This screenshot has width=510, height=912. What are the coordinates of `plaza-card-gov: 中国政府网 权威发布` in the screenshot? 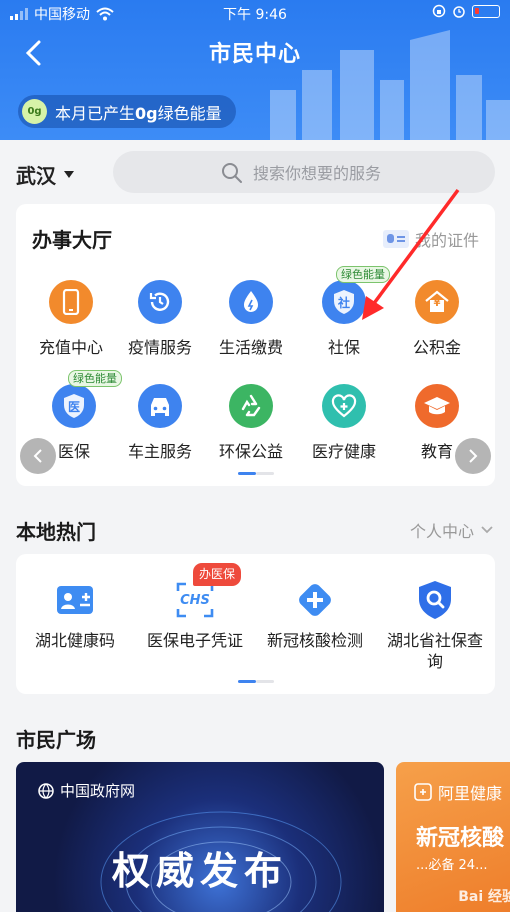 It's located at (200, 837).